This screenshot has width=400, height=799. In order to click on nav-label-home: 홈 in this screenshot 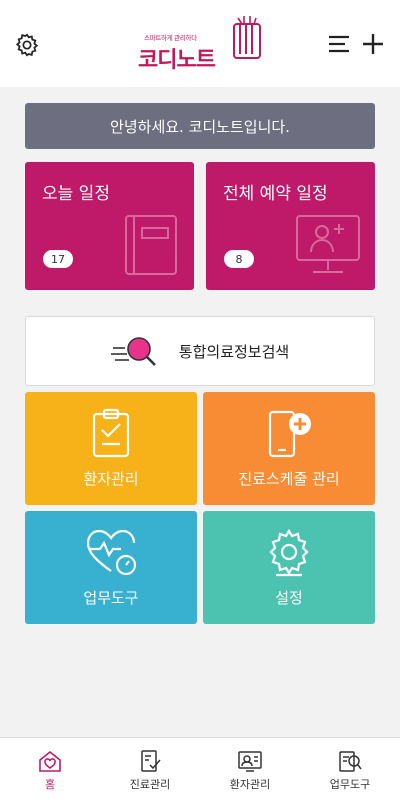, I will do `click(50, 784)`.